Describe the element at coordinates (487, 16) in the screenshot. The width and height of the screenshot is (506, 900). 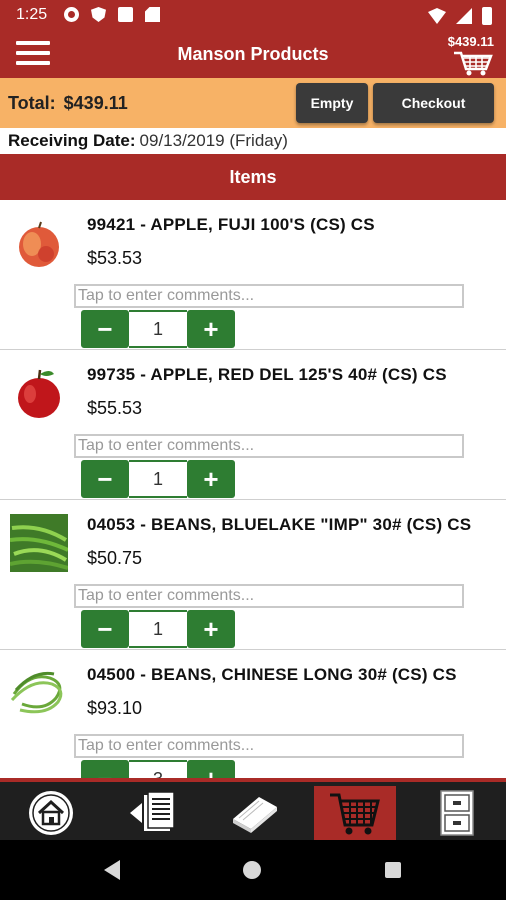
I see `battery-icon` at that location.